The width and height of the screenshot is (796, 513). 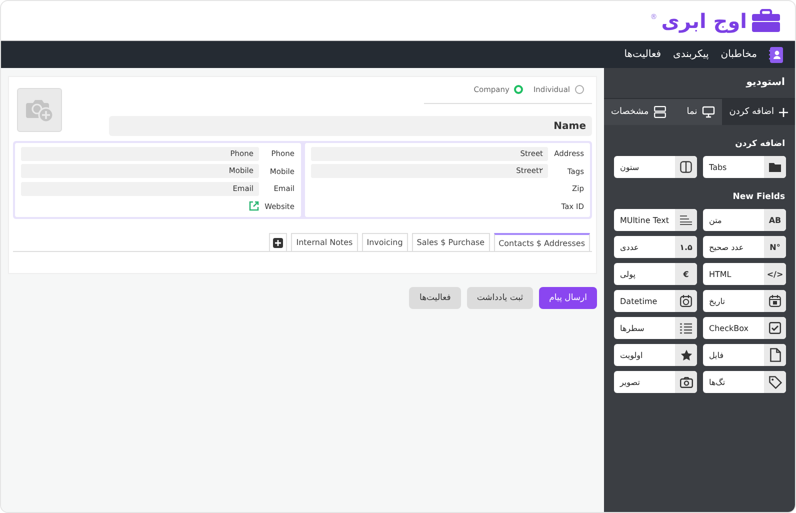 I want to click on sidebar-tab: اضافه کردن, so click(x=758, y=112).